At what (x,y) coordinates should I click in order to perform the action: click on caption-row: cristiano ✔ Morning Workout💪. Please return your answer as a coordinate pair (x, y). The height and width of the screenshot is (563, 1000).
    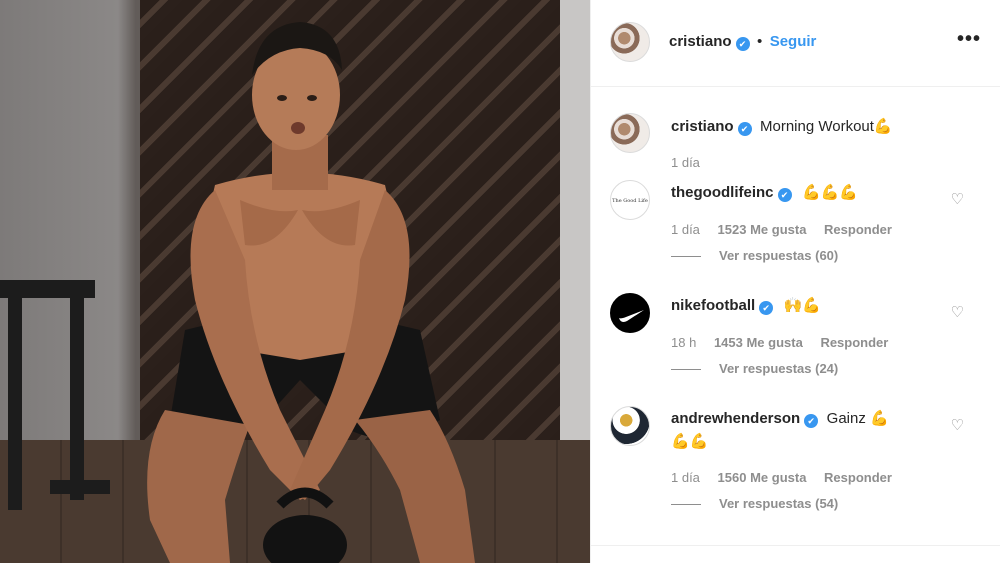
    Looking at the image, I should click on (782, 126).